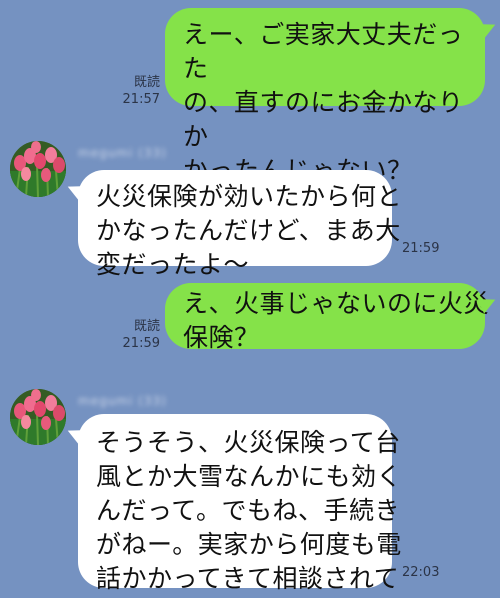  I want to click on message-text-line: 火災保険が効いたから何と, so click(249, 196).